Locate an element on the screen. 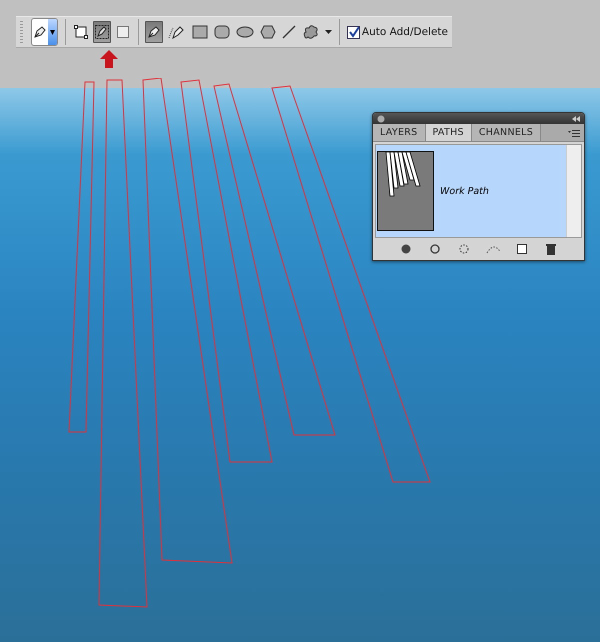 The image size is (600, 642). ellipse-icon is located at coordinates (245, 32).